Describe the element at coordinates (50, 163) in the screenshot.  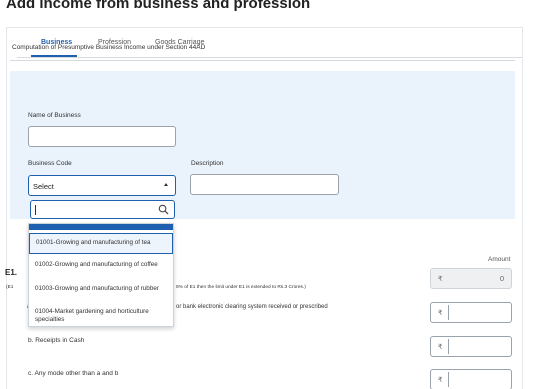
I see `business-code-label: Business Code` at that location.